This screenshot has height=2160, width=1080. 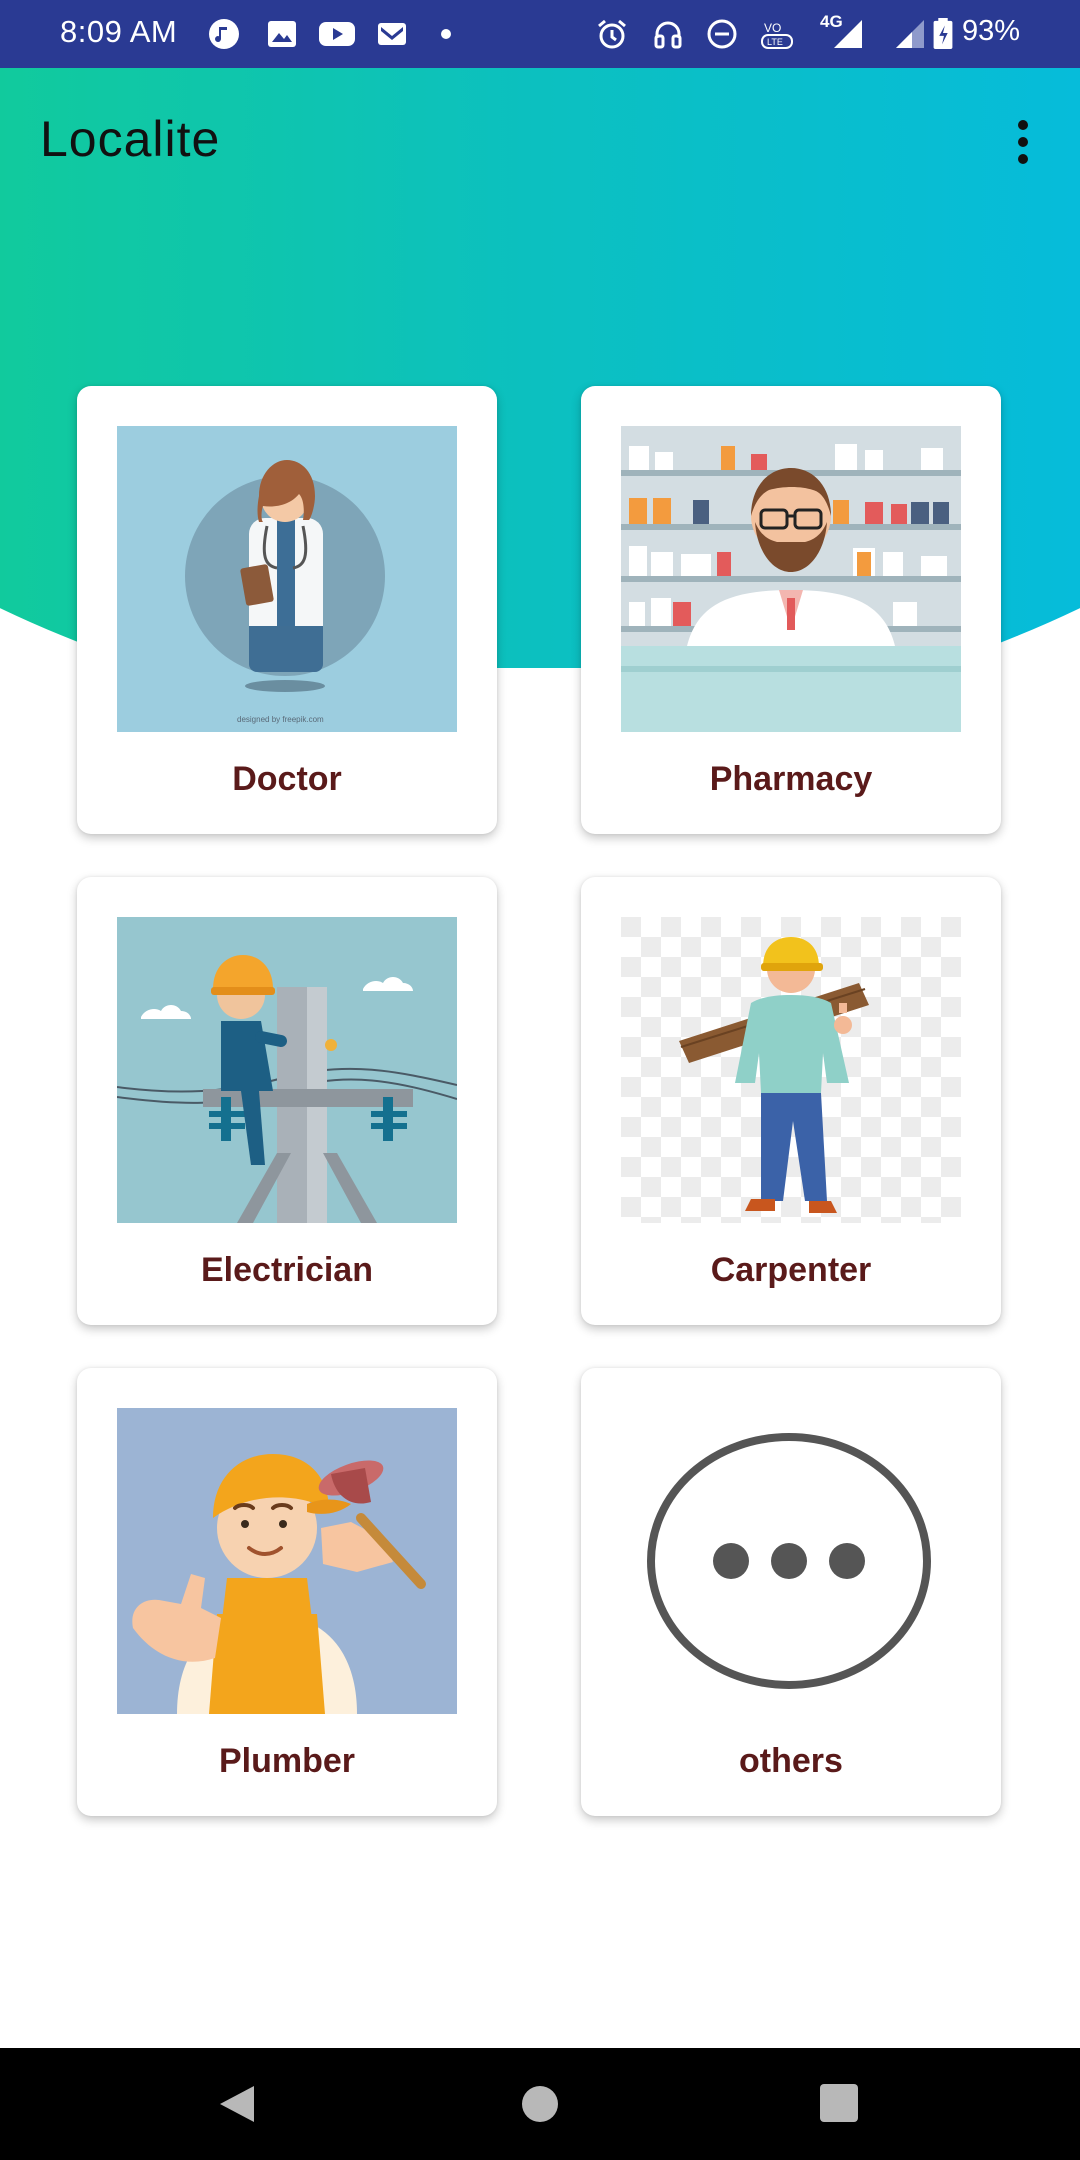 What do you see at coordinates (848, 34) in the screenshot?
I see `signal-icon` at bounding box center [848, 34].